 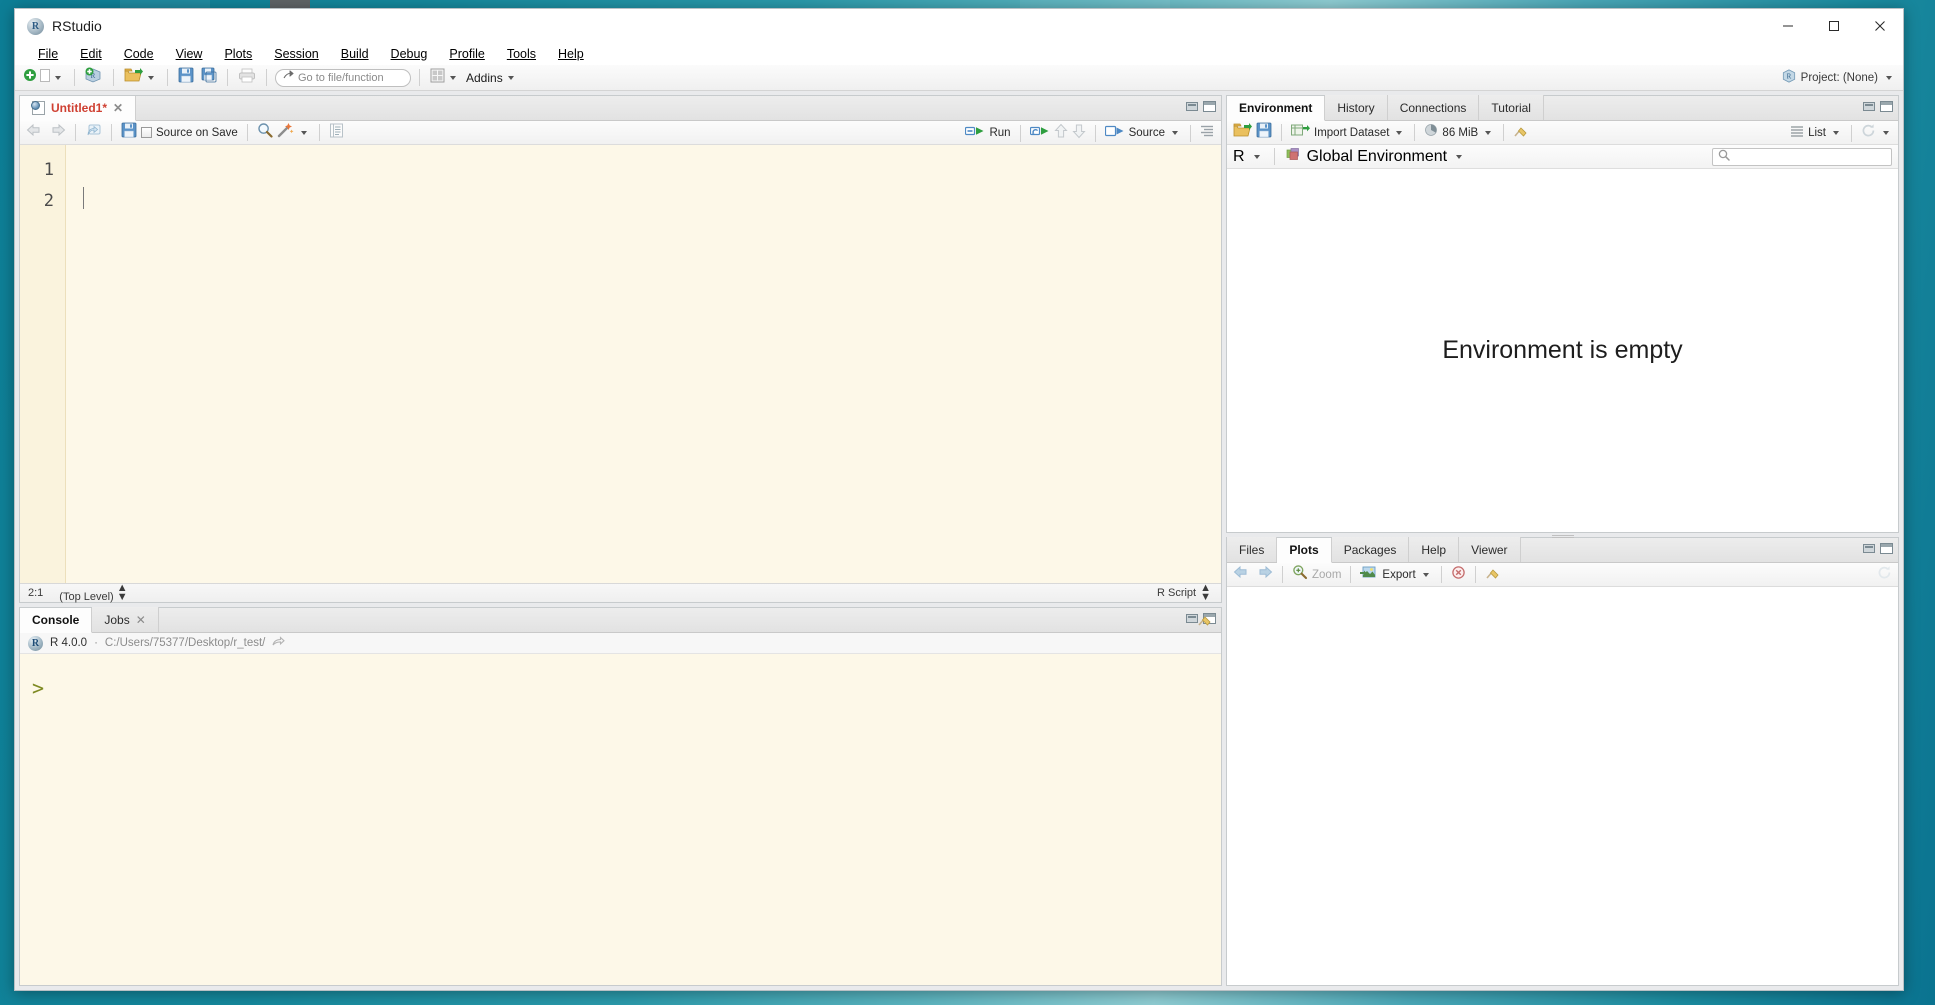 I want to click on addins-button: Addins, so click(x=491, y=77).